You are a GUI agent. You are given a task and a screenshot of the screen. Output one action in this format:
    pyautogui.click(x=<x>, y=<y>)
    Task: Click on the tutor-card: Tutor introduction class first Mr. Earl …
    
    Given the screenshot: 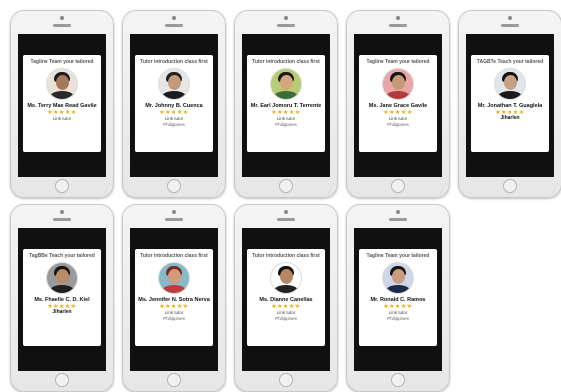 What is the action you would take?
    pyautogui.click(x=286, y=103)
    